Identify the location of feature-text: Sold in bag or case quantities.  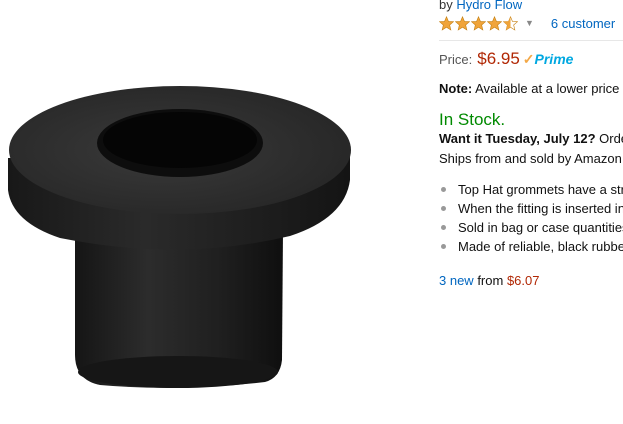
(540, 227).